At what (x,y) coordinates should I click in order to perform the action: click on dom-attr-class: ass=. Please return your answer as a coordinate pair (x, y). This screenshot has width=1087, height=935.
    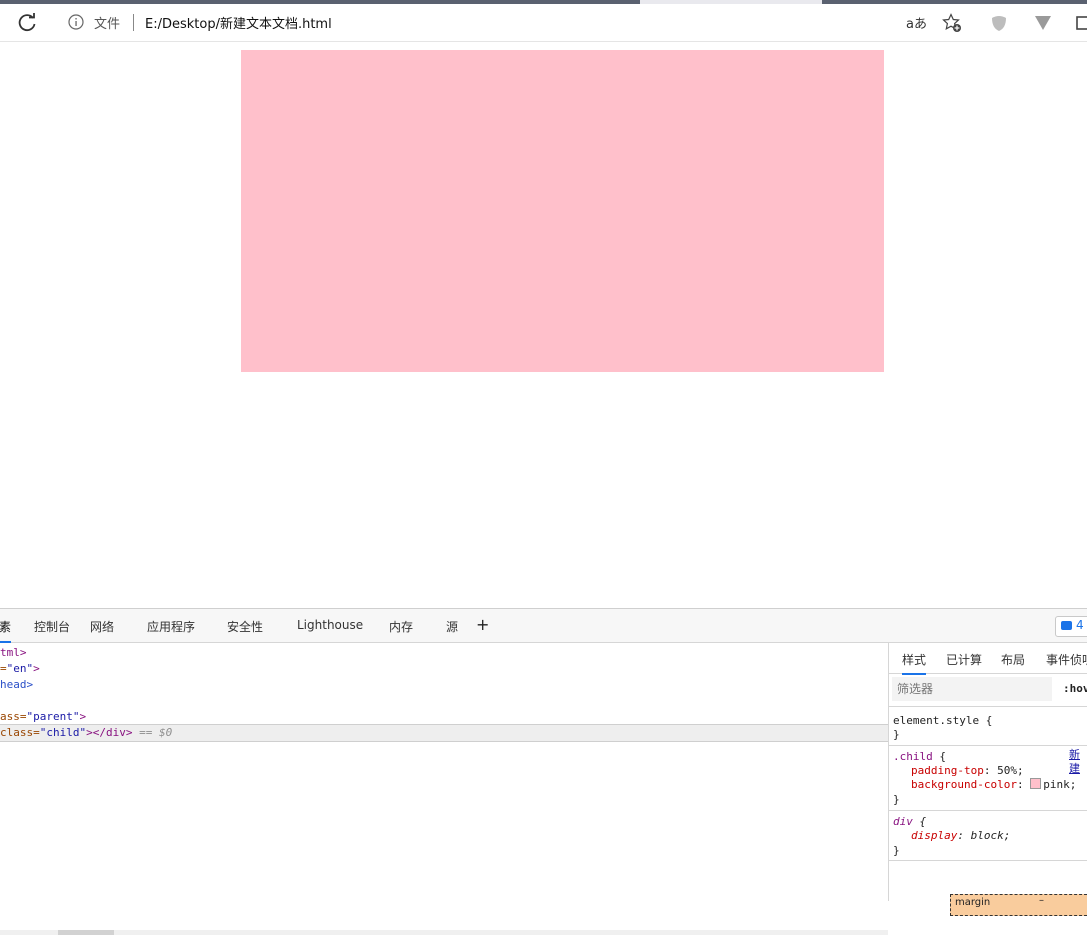
    Looking at the image, I should click on (13, 716).